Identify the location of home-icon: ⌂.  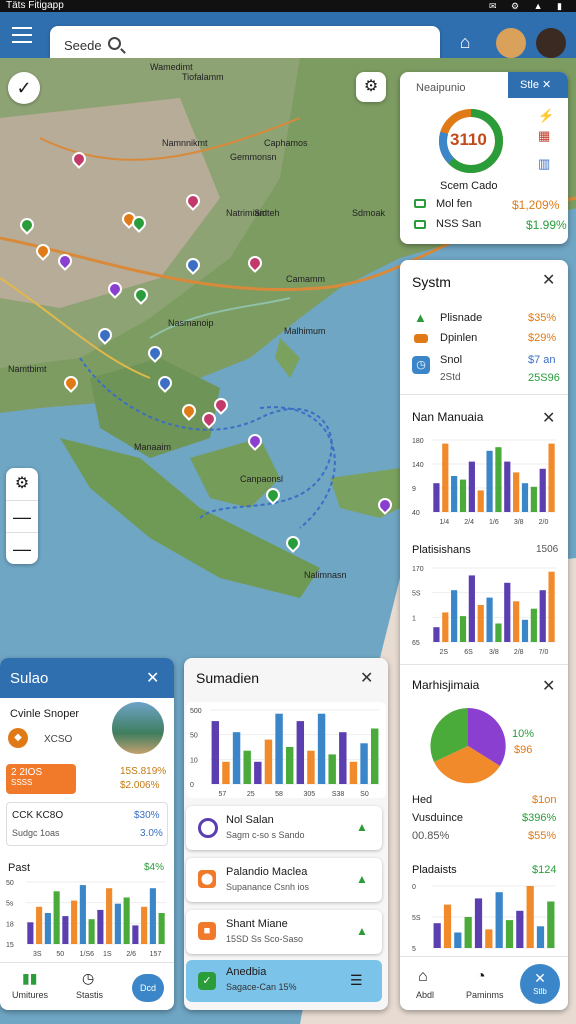
(465, 45).